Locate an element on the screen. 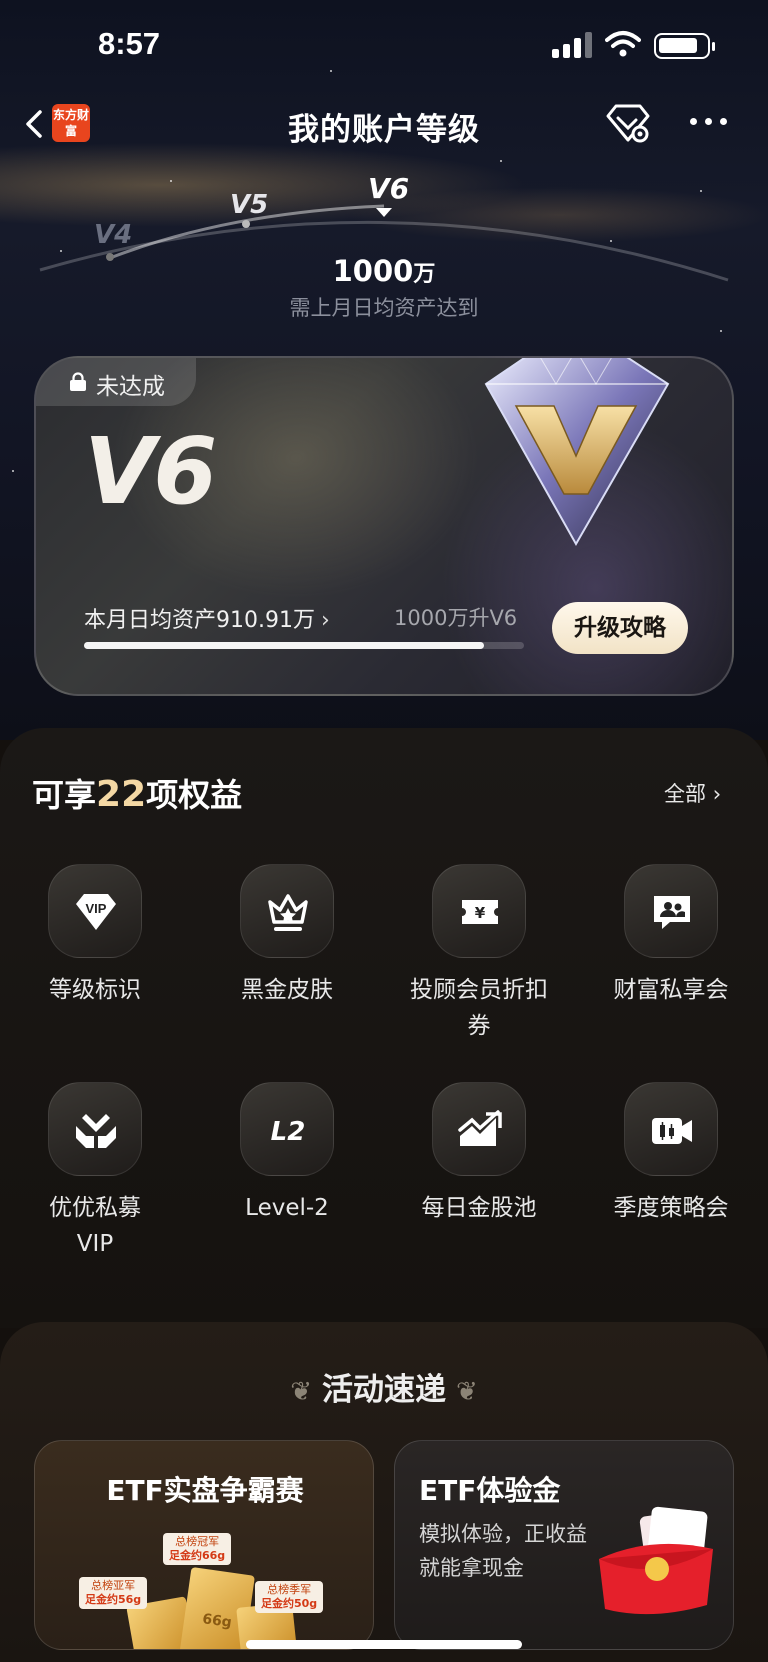 The height and width of the screenshot is (1662, 768). target-asset-value: 1000万 is located at coordinates (384, 271).